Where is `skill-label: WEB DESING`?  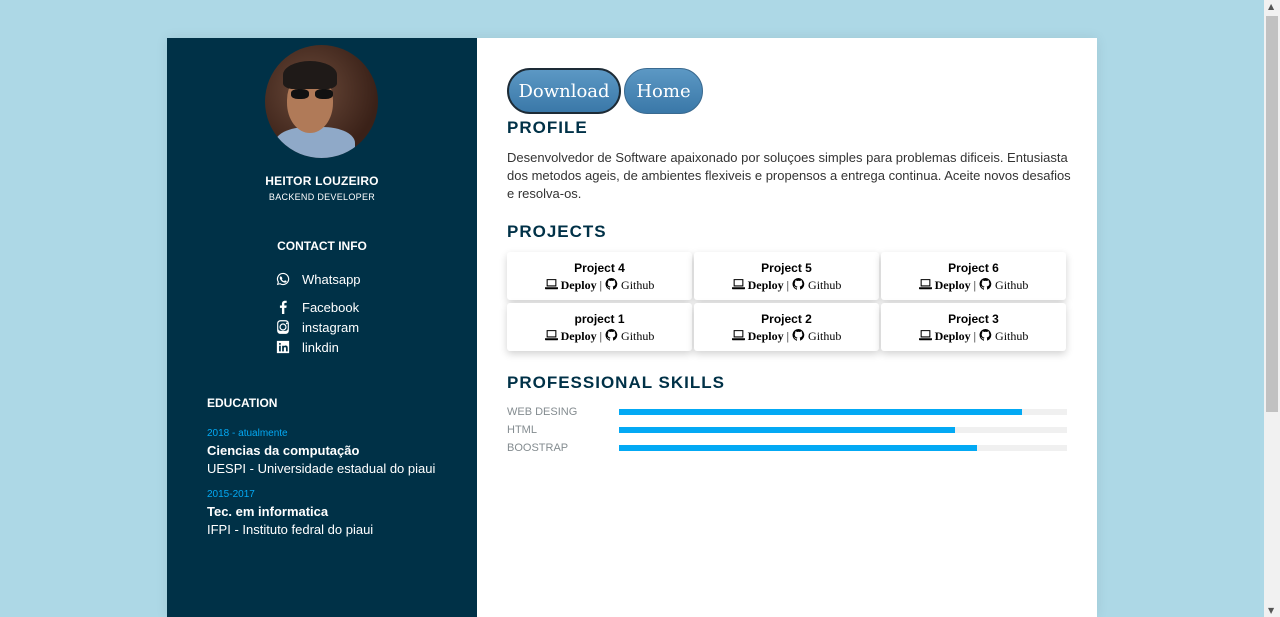
skill-label: WEB DESING is located at coordinates (542, 412).